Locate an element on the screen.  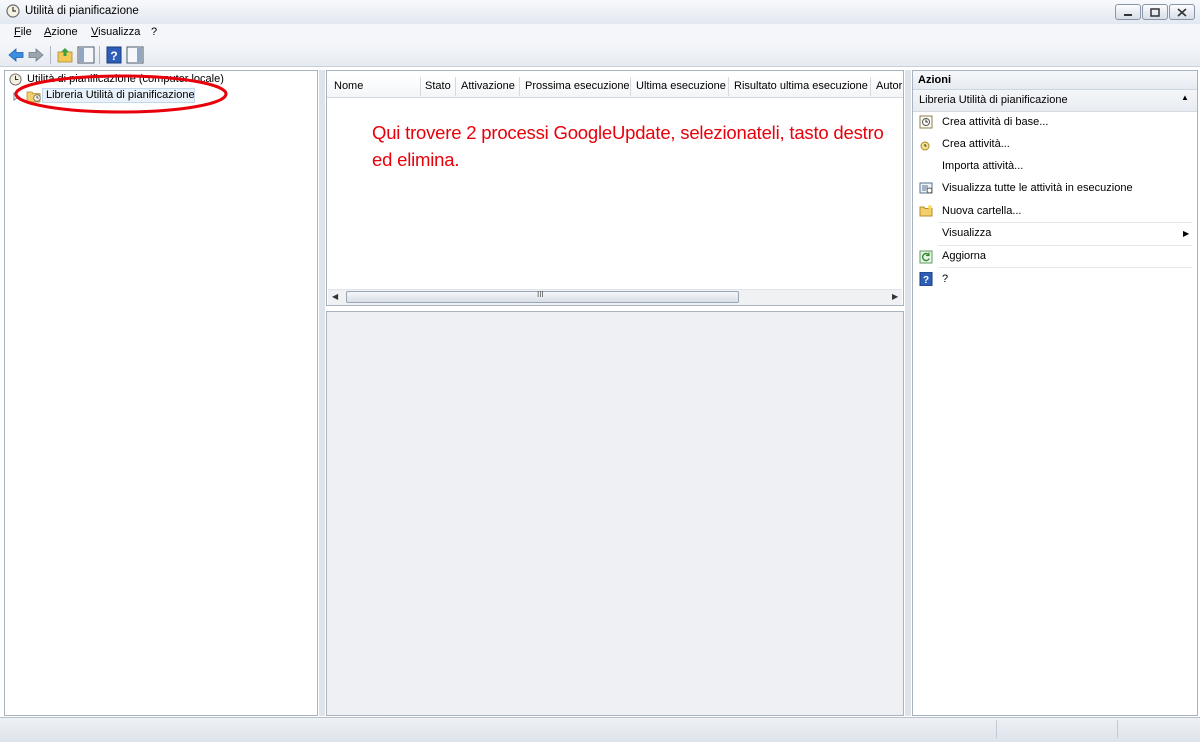
create-basic-task-icon is located at coordinates (926, 122).